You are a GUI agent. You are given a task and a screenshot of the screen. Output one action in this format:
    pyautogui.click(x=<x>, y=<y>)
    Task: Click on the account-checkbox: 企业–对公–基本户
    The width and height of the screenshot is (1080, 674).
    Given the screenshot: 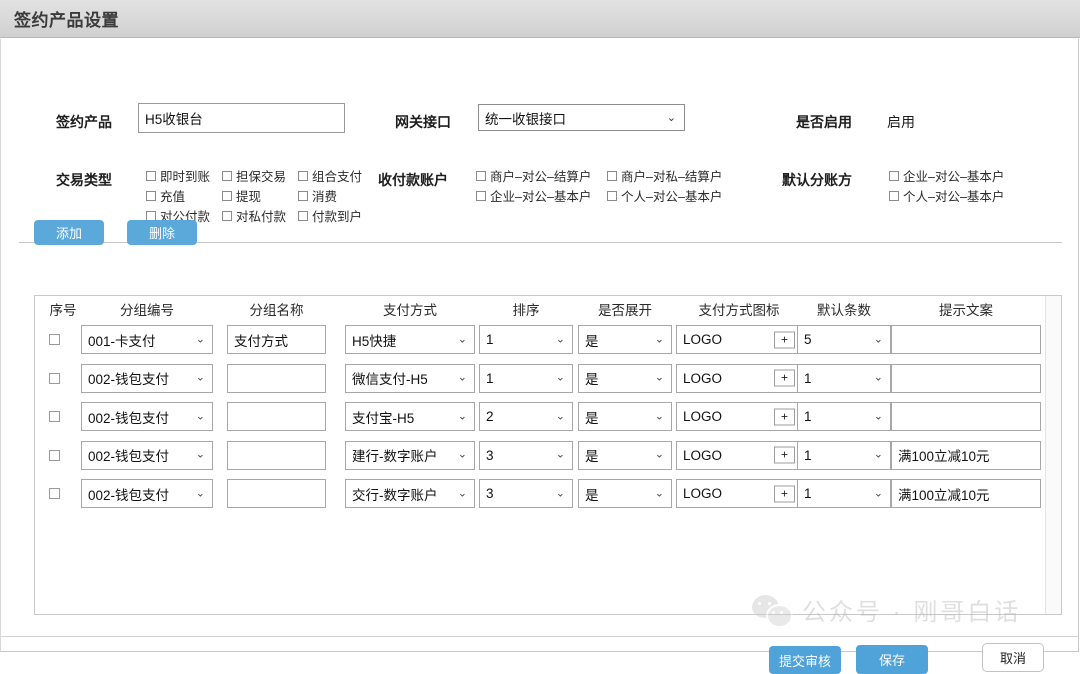 What is the action you would take?
    pyautogui.click(x=541, y=195)
    